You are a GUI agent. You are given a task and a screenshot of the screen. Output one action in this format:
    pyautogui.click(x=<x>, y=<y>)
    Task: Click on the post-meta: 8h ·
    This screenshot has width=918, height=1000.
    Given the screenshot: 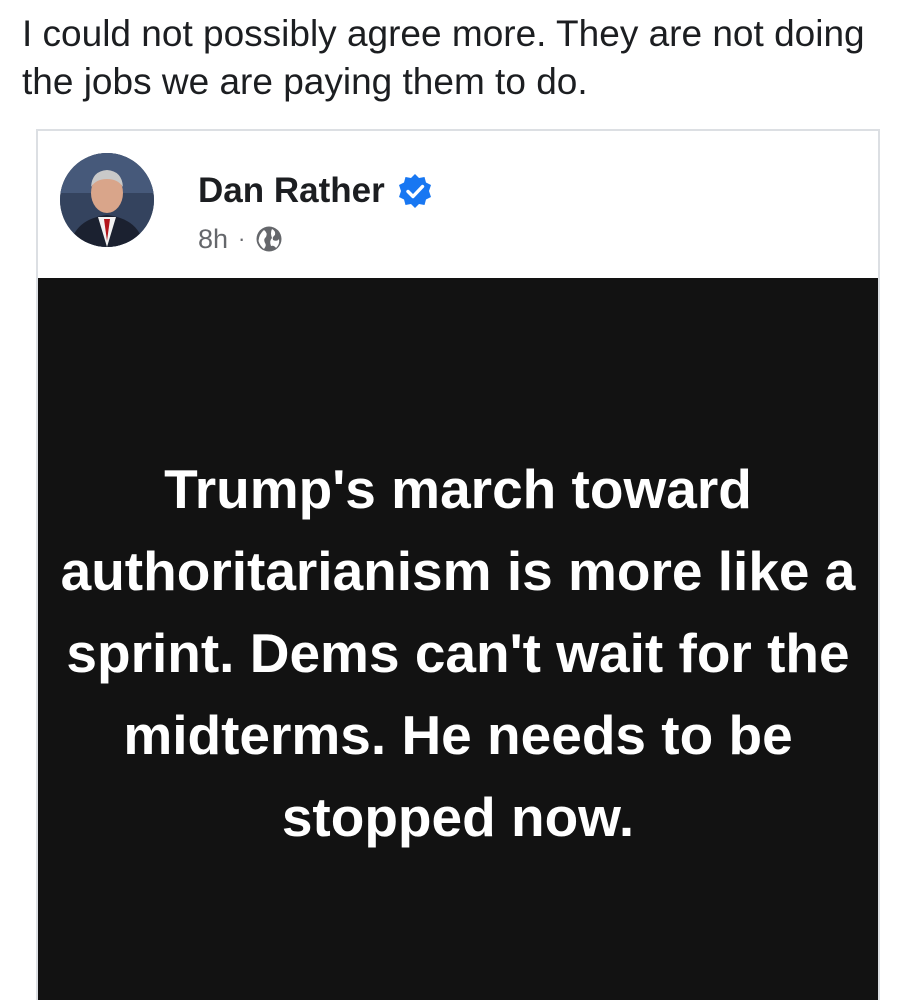 What is the action you would take?
    pyautogui.click(x=240, y=239)
    